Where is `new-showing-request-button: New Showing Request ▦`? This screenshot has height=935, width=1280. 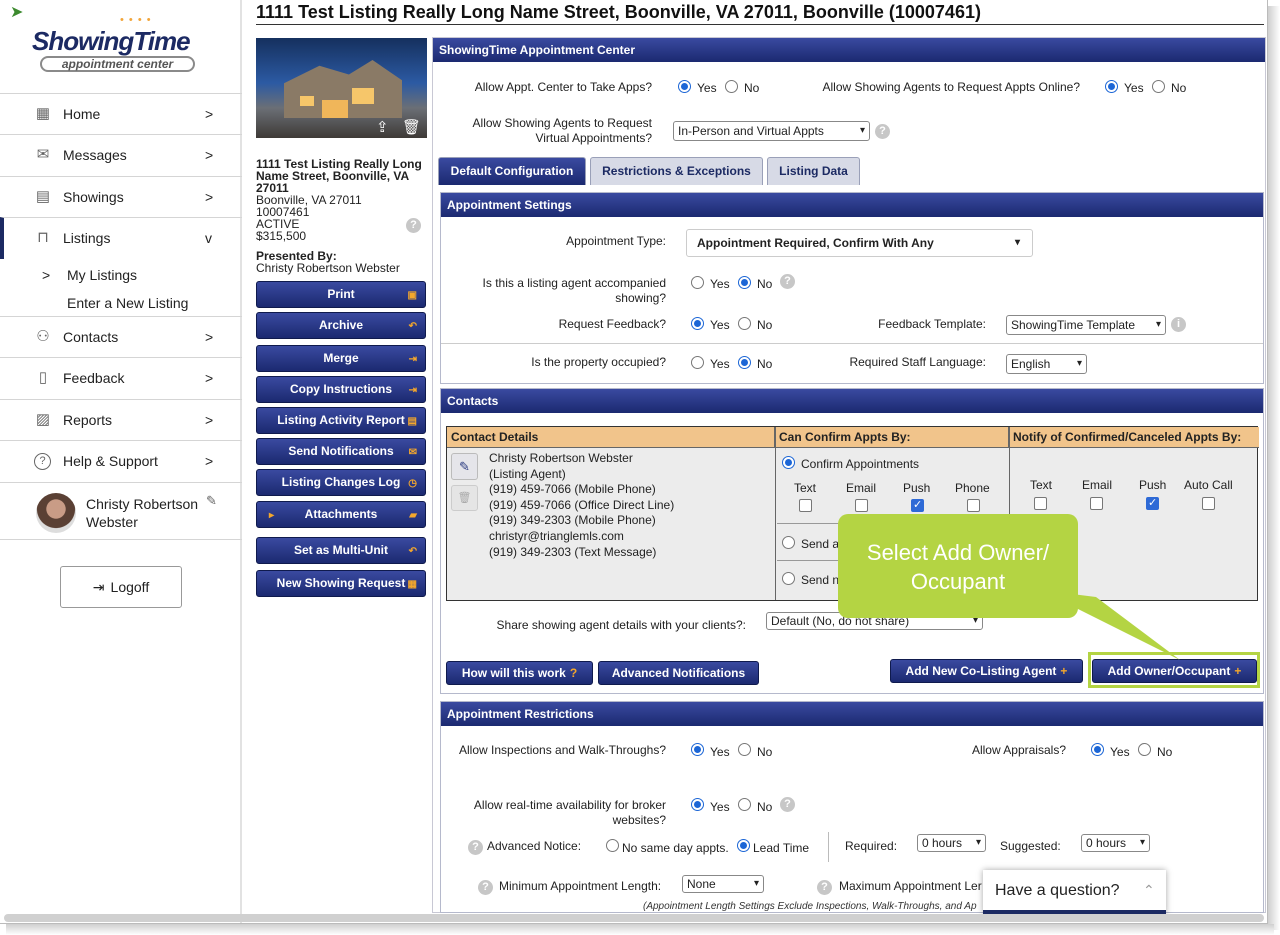
new-showing-request-button: New Showing Request ▦ is located at coordinates (341, 583).